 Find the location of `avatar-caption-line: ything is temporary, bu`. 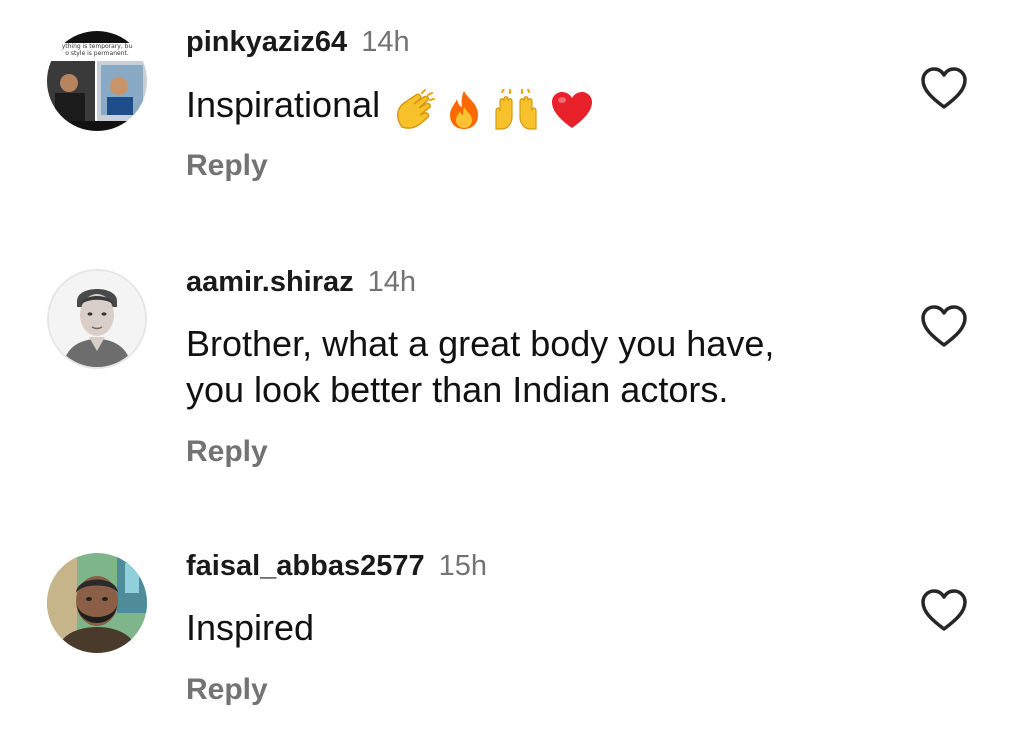

avatar-caption-line: ything is temporary, bu is located at coordinates (97, 46).